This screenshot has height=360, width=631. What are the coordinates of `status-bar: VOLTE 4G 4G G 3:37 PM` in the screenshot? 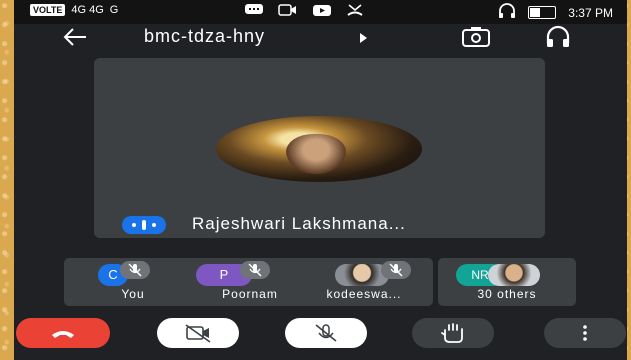 It's located at (320, 12).